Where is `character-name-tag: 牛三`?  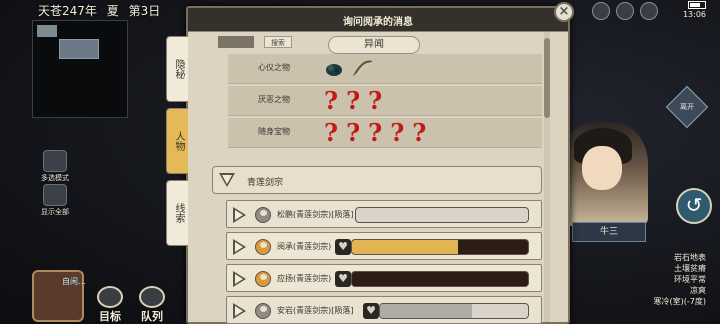 character-name-tag: 牛三 is located at coordinates (609, 232).